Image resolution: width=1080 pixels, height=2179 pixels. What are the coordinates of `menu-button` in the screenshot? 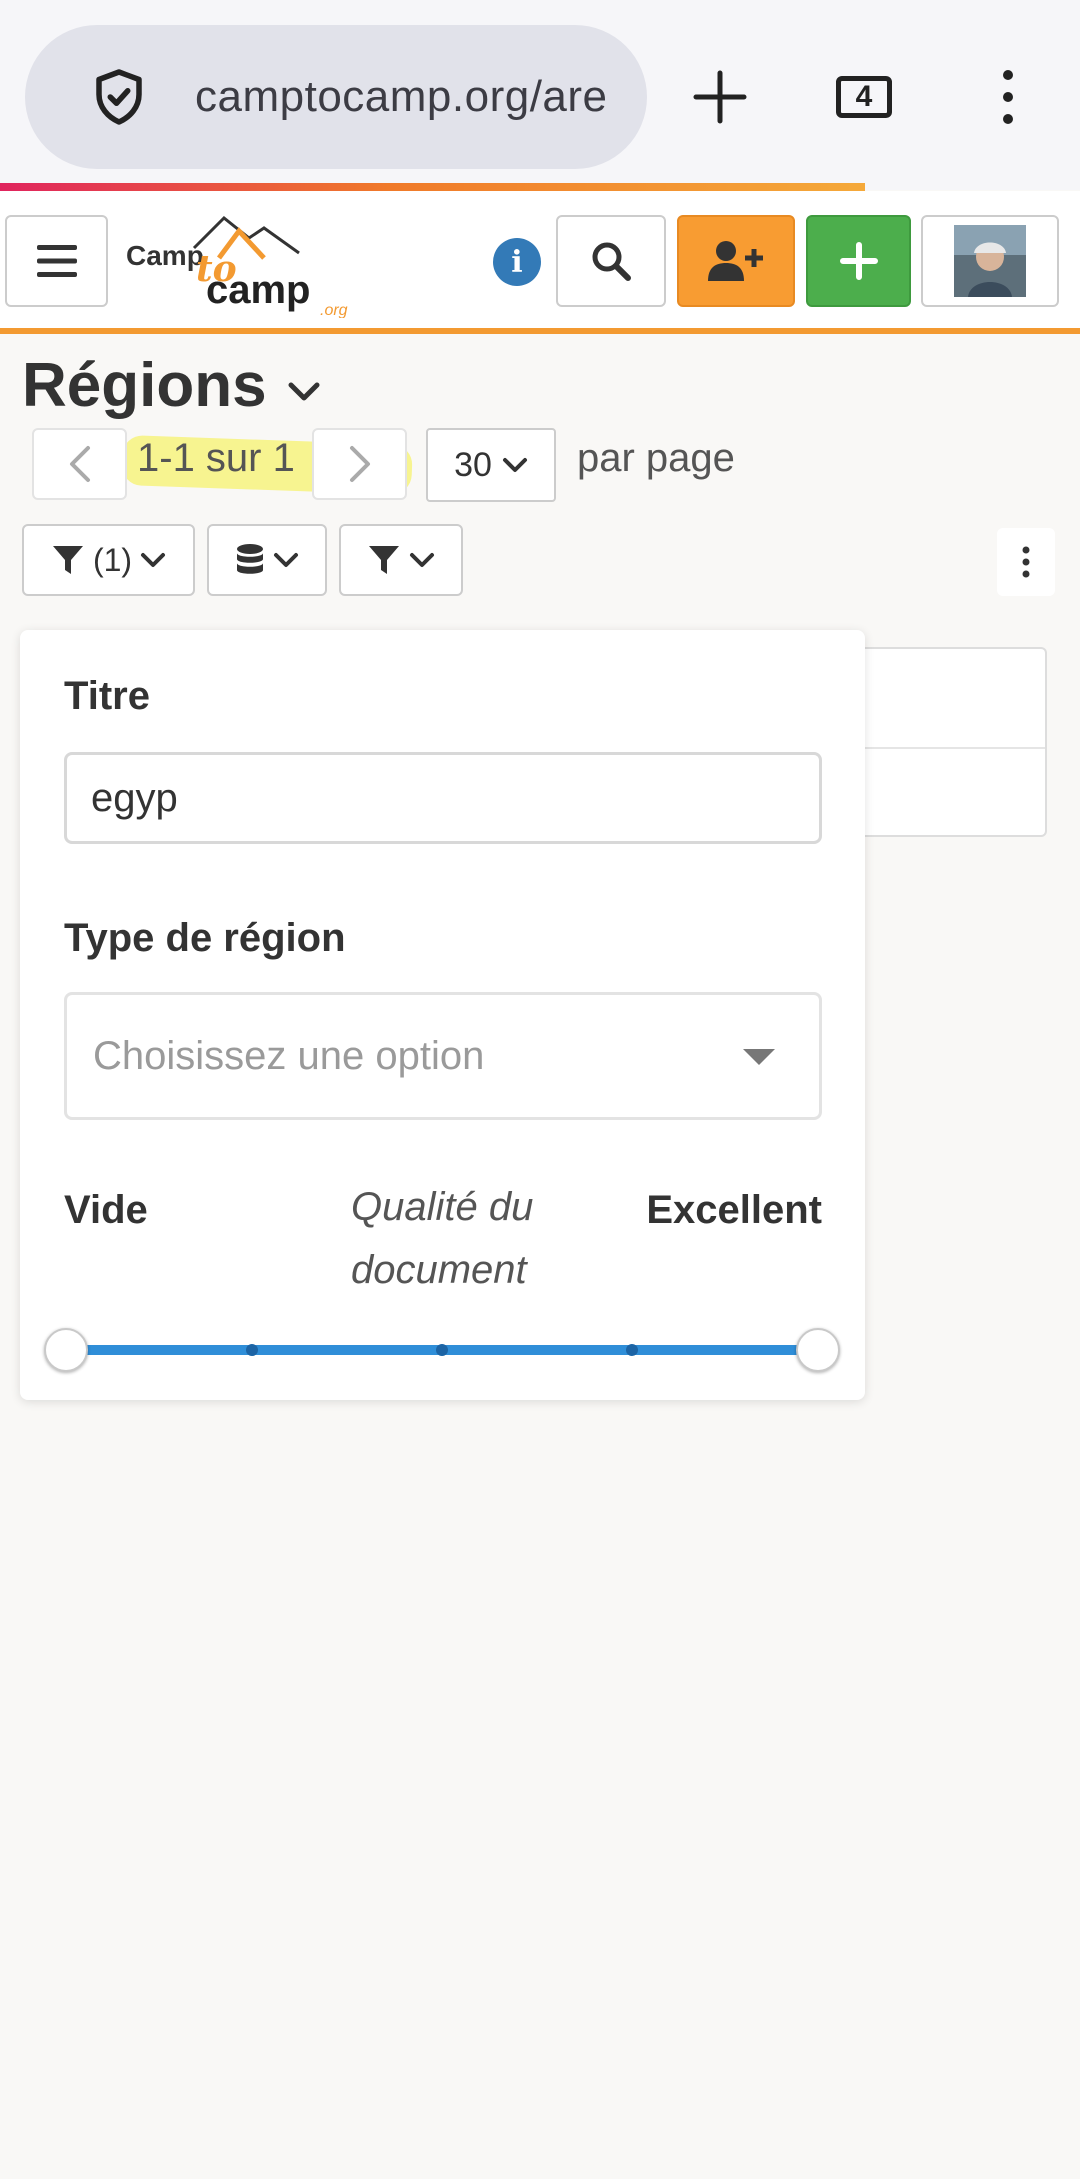 It's located at (56, 261).